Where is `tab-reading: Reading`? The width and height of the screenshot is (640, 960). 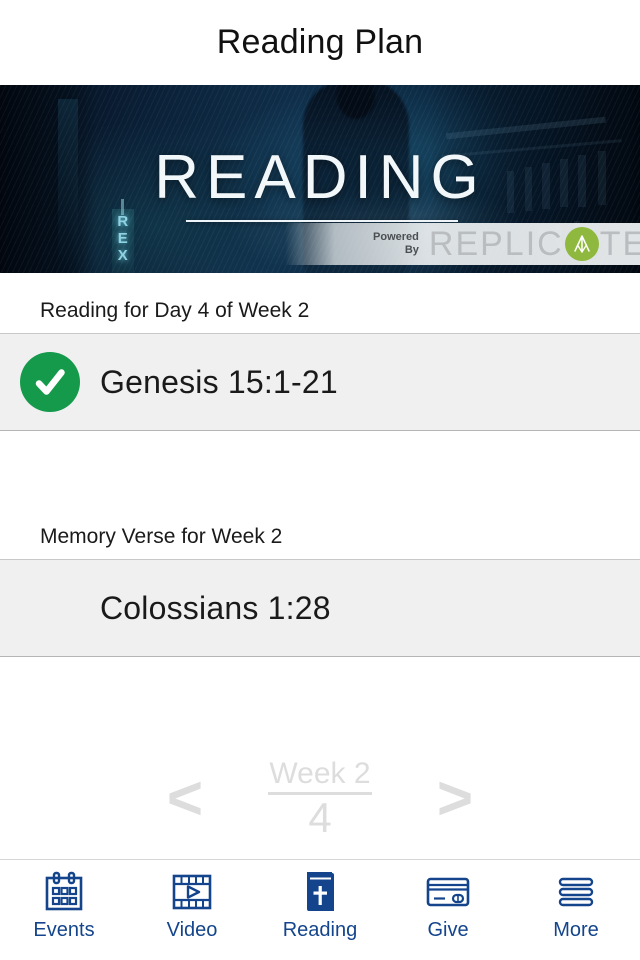 tab-reading: Reading is located at coordinates (320, 910).